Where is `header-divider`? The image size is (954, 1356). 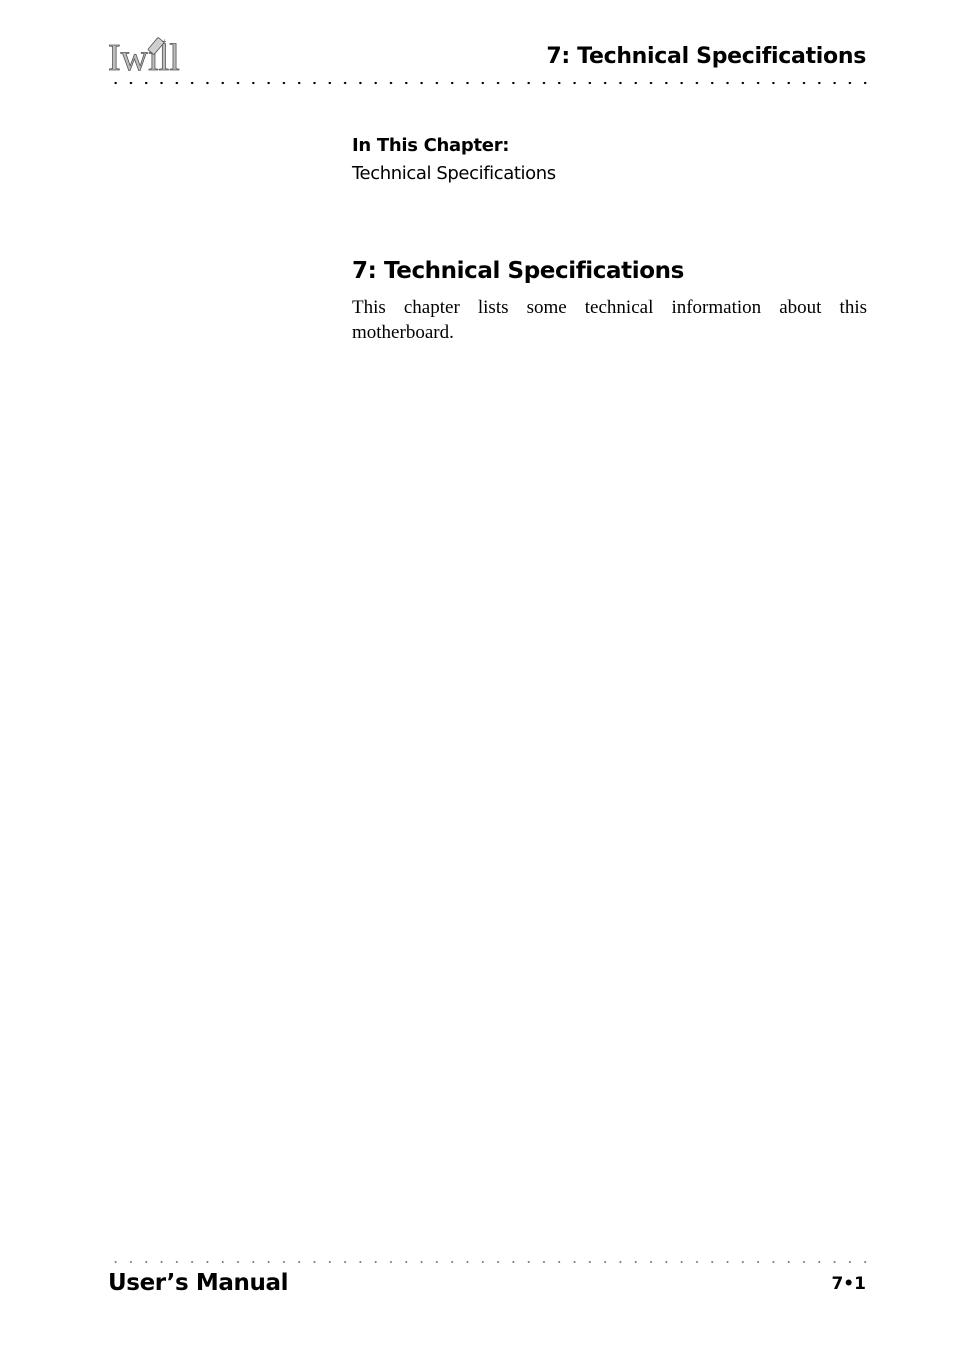
header-divider is located at coordinates (488, 83).